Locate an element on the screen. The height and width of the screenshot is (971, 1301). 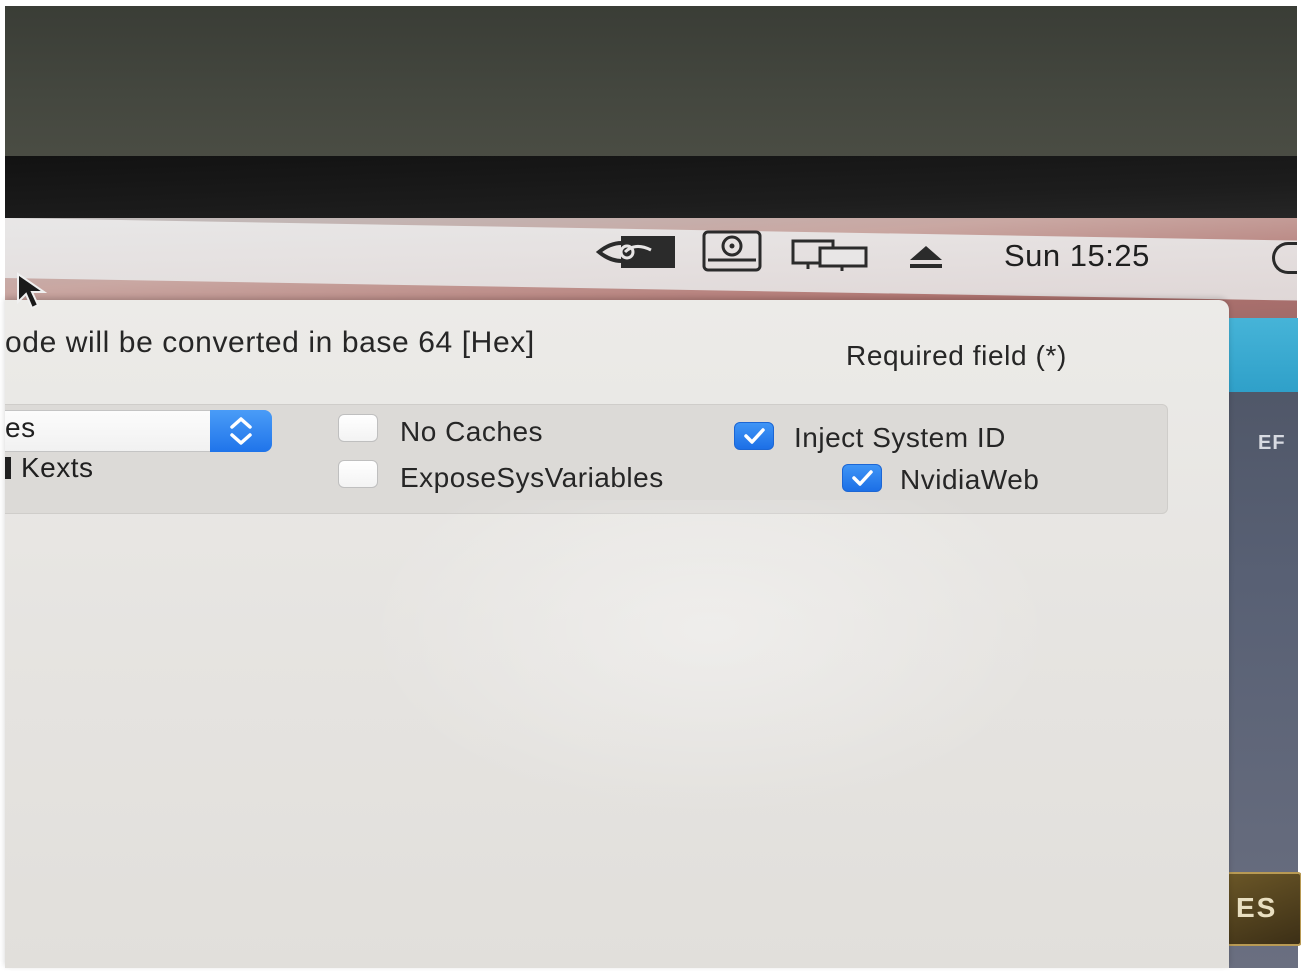
no-caches-label: No Caches is located at coordinates (471, 432).